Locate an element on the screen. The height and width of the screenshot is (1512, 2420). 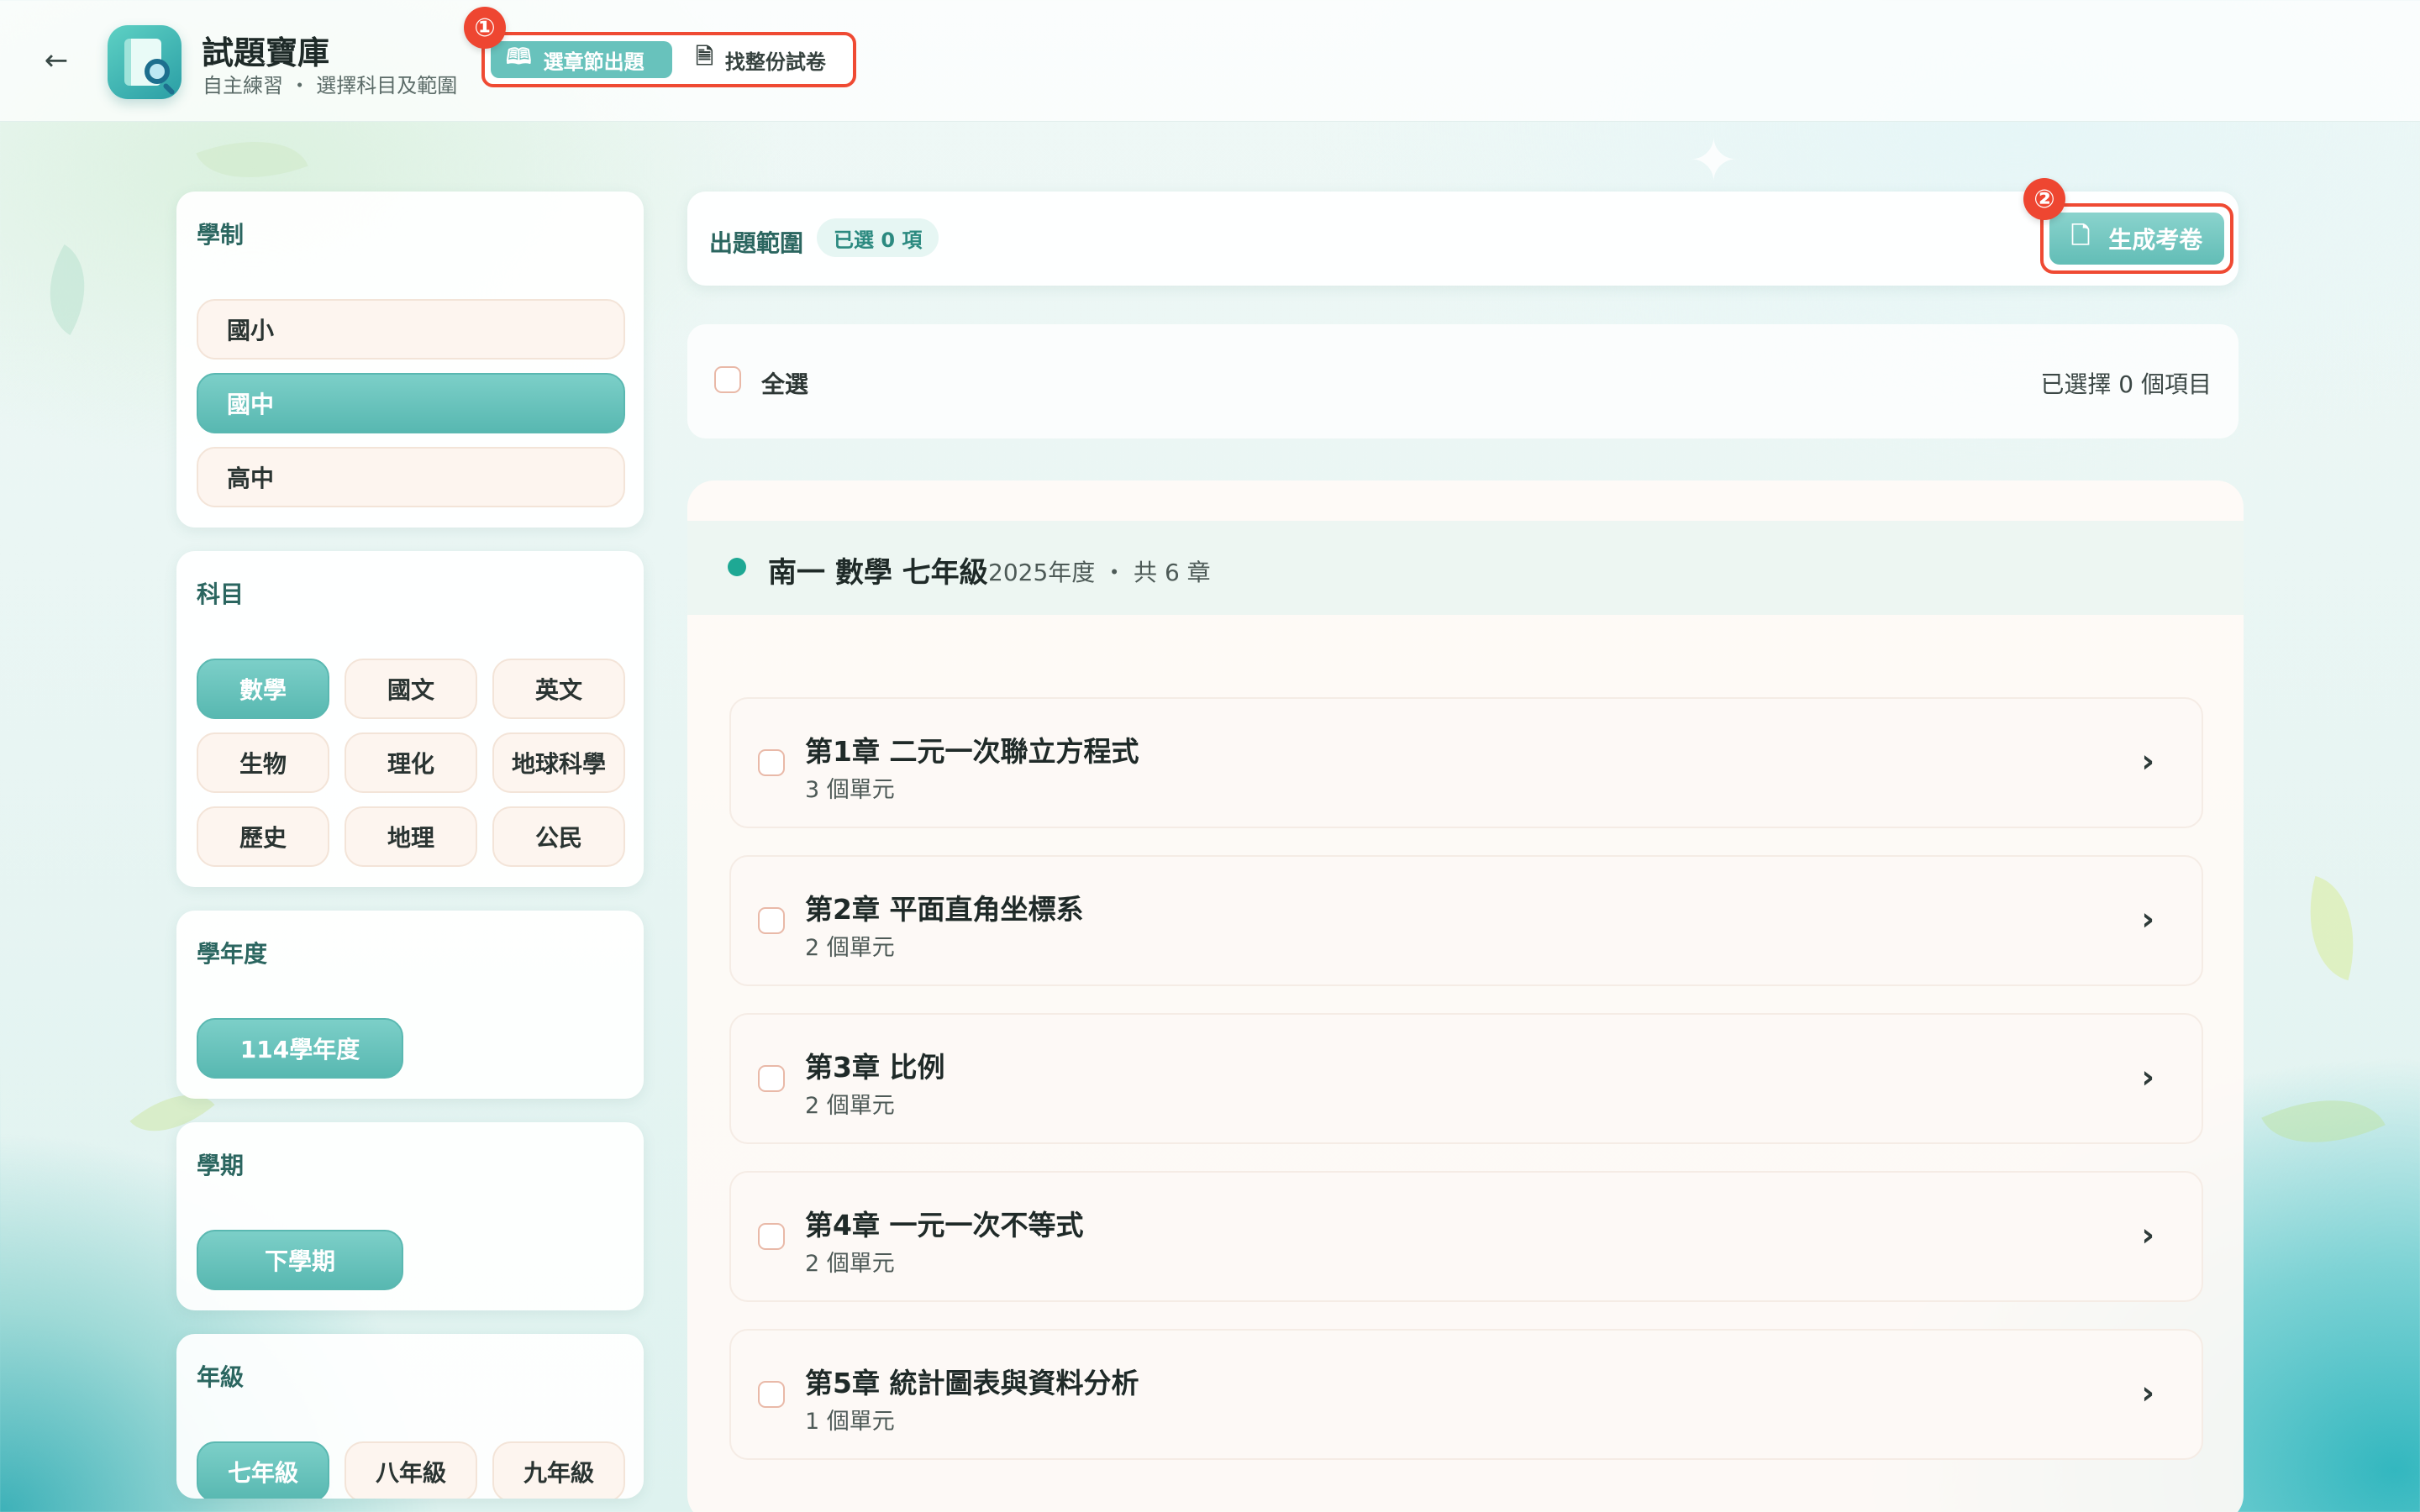
select-all-bar: 全選 已選擇 0 個項目 is located at coordinates (1463, 381).